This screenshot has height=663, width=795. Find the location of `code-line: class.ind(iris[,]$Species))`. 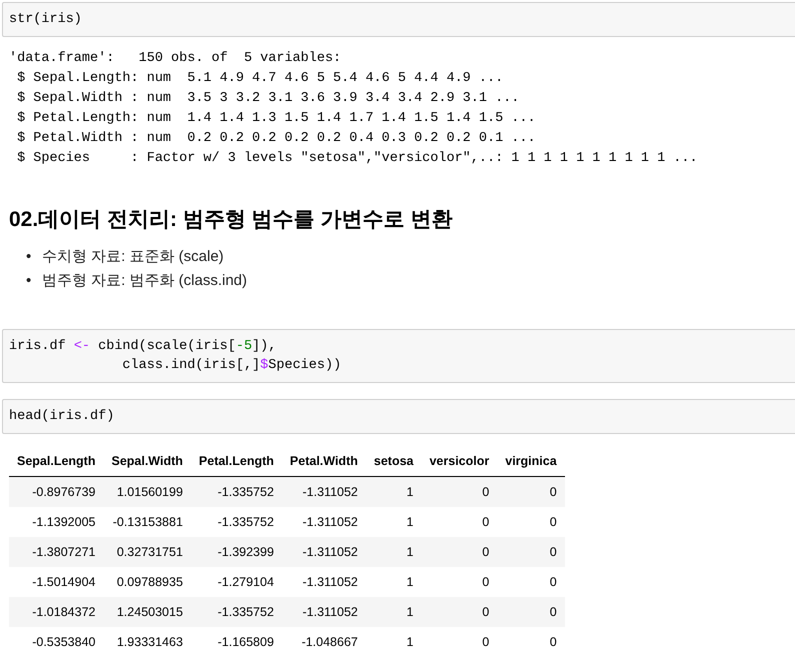

code-line: class.ind(iris[,]$Species)) is located at coordinates (231, 366).